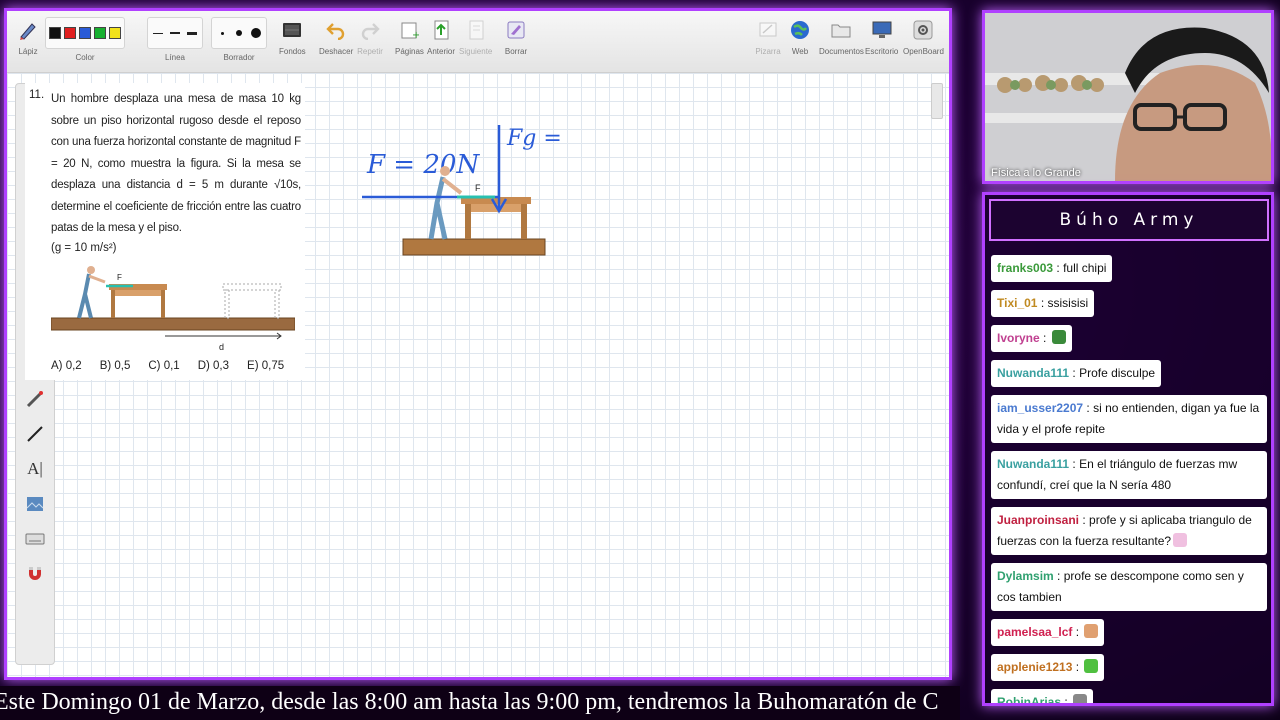  What do you see at coordinates (35, 504) in the screenshot?
I see `capture-icon` at bounding box center [35, 504].